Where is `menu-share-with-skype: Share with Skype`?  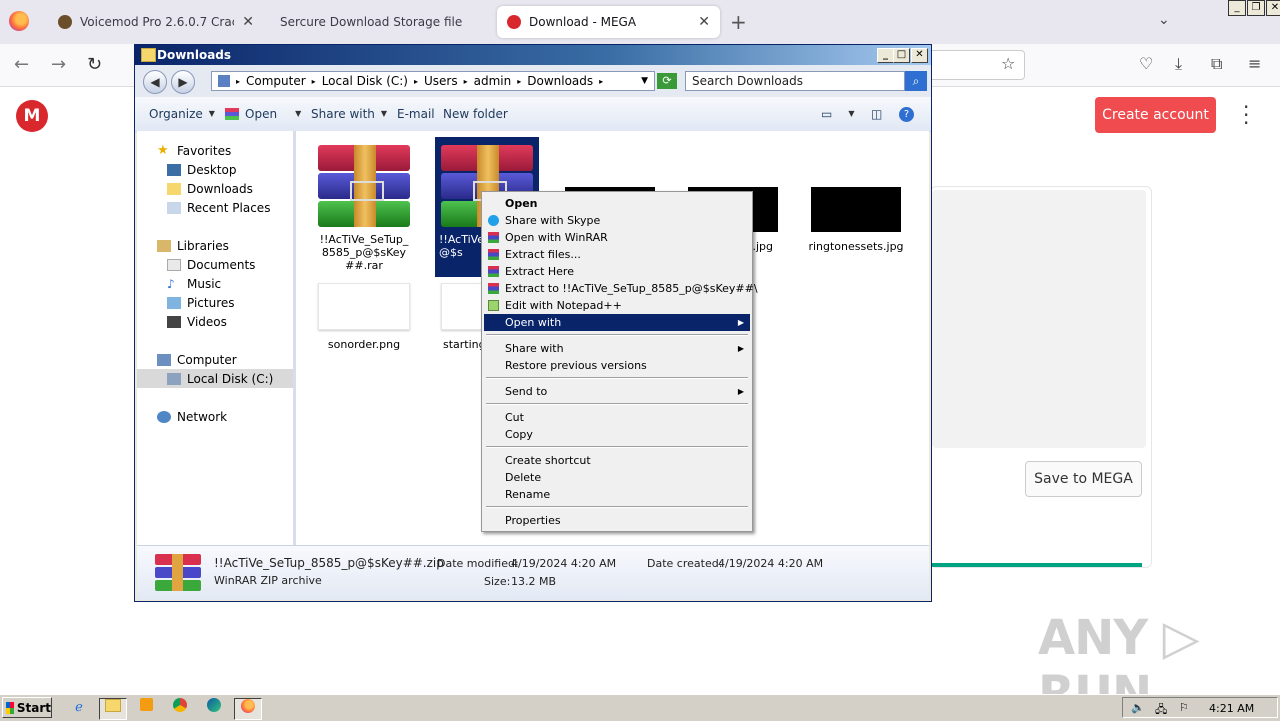
menu-share-with-skype: Share with Skype is located at coordinates (617, 220).